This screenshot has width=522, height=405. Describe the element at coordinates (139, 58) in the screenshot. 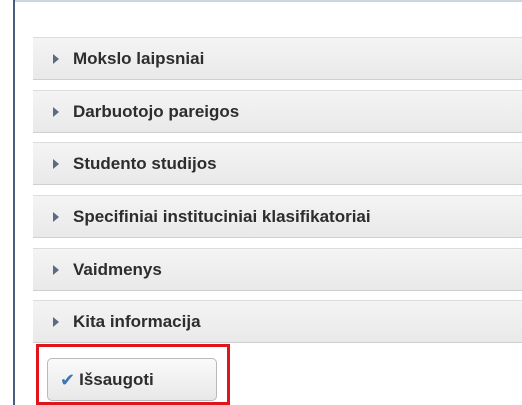

I see `accordion-item-label: Mokslo laipsniai` at that location.